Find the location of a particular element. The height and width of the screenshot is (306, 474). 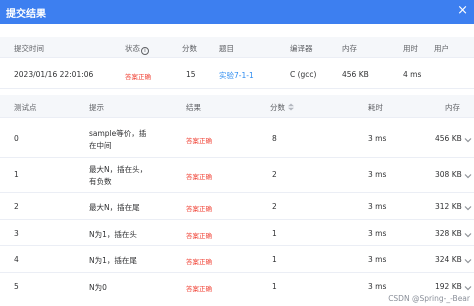

summary-header-status-label: 状态 is located at coordinates (132, 48).